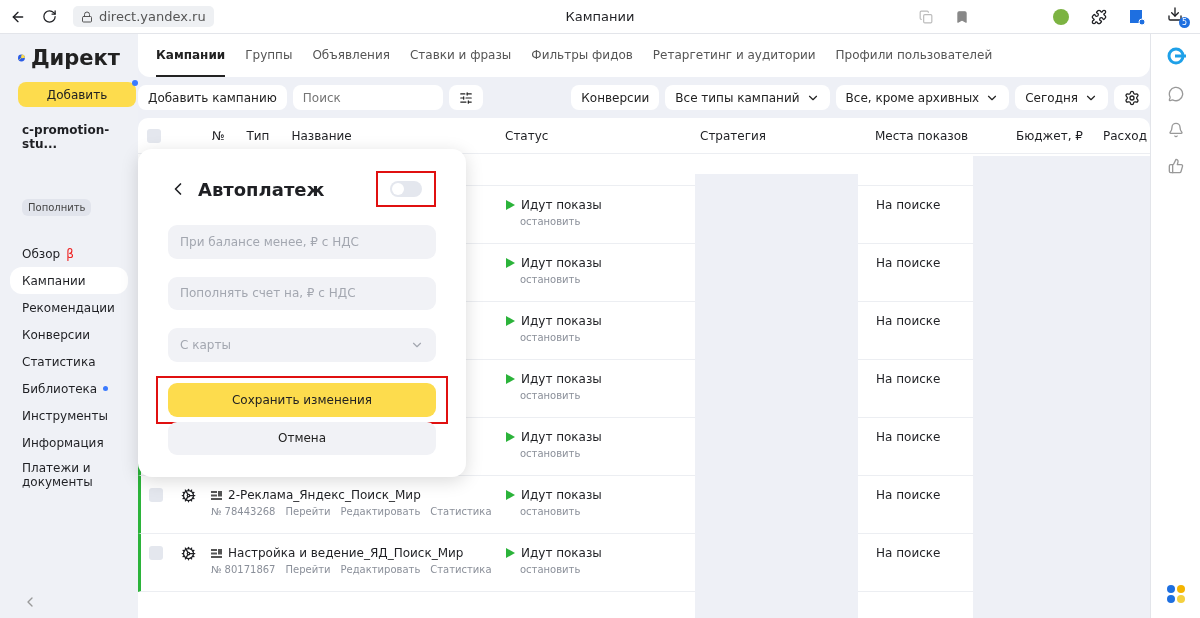 The width and height of the screenshot is (1200, 618). What do you see at coordinates (77, 94) in the screenshot?
I see `add-button: Добавить` at bounding box center [77, 94].